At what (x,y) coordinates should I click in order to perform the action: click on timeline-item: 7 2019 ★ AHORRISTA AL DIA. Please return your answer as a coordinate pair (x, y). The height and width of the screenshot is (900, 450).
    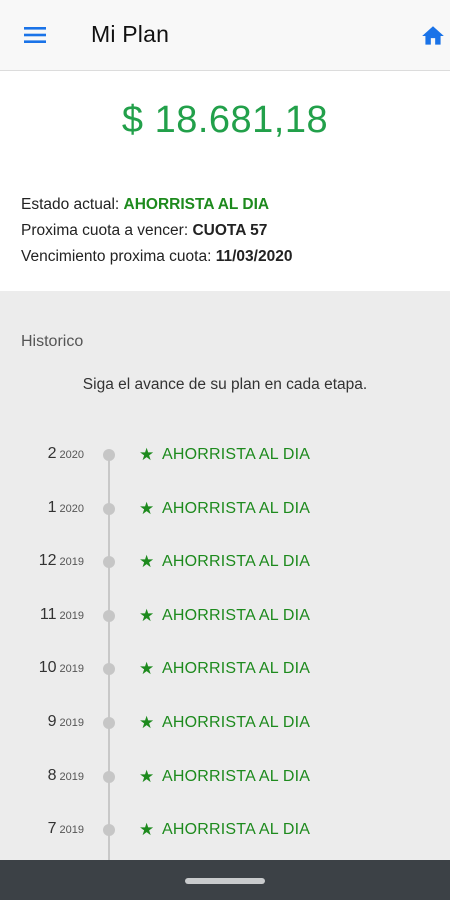
    Looking at the image, I should click on (225, 835).